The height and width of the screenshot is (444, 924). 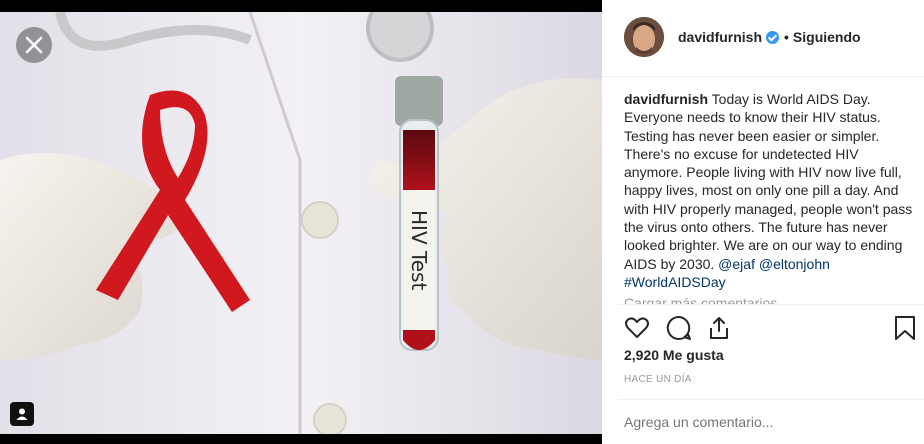 I want to click on action-bar, so click(x=774, y=328).